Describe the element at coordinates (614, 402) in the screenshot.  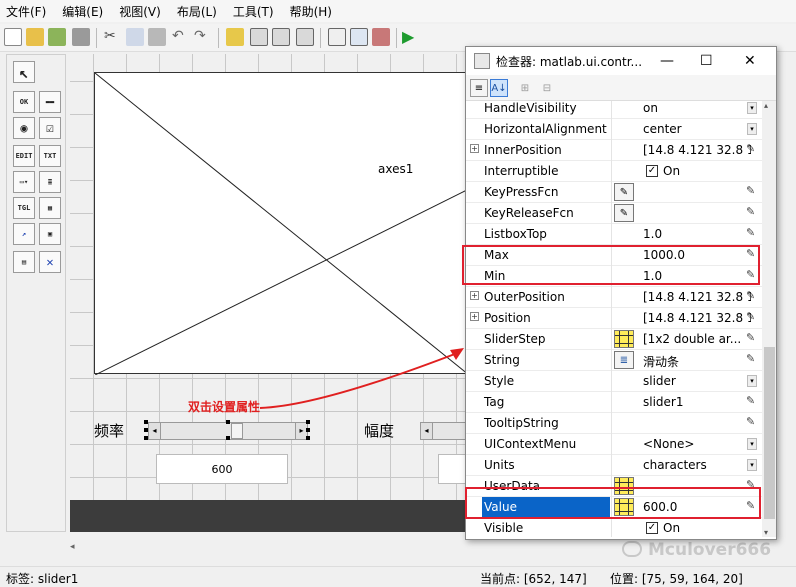
I see `property-row-tag: Tag slider1 ✎` at that location.